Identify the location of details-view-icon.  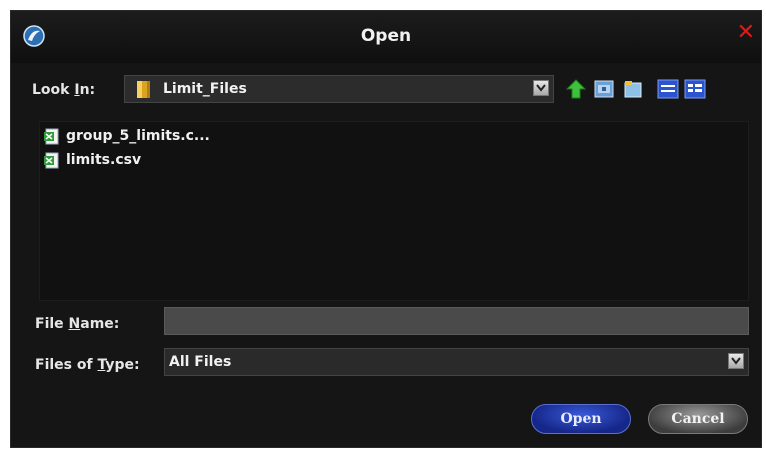
(695, 89).